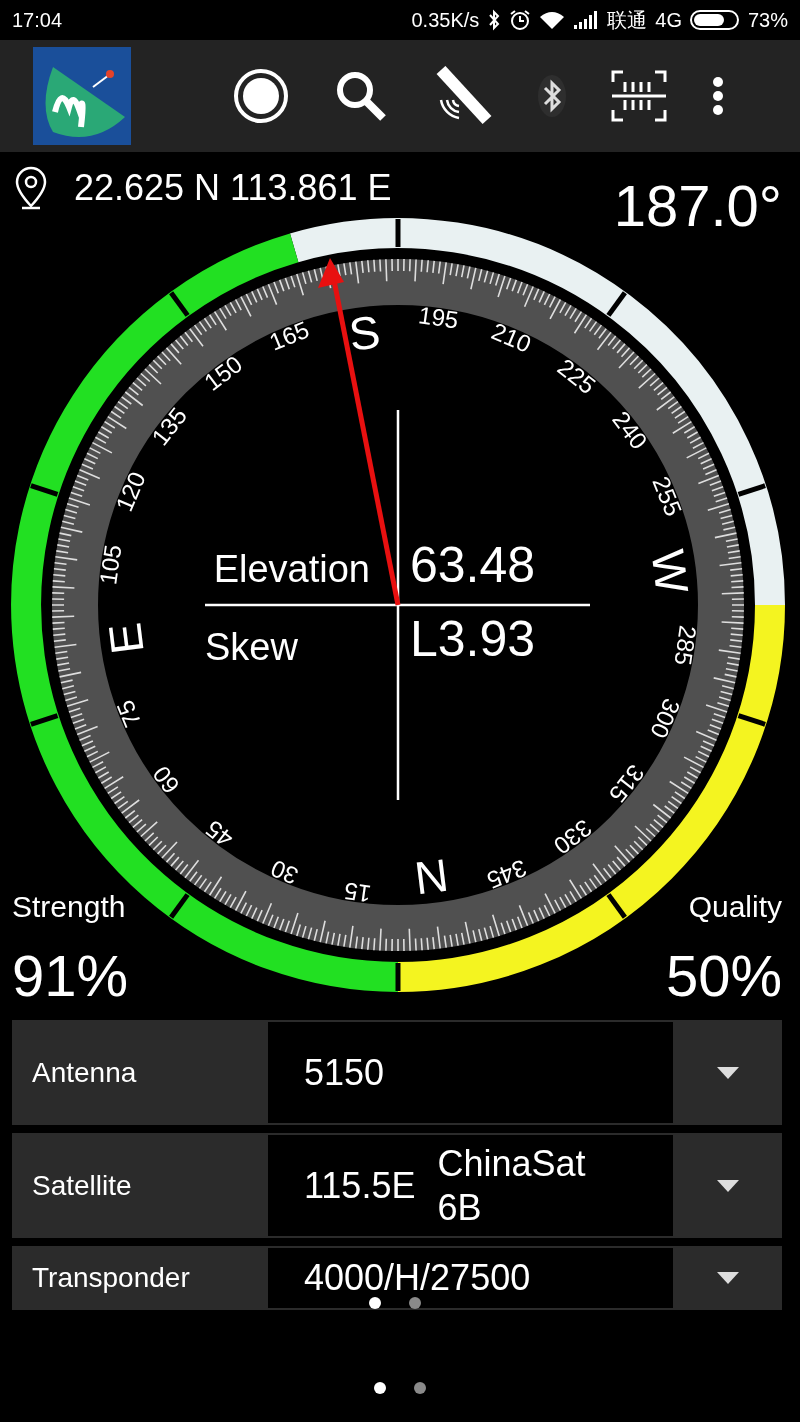 This screenshot has width=800, height=1422. I want to click on setting-value: 115.5E, so click(360, 1185).